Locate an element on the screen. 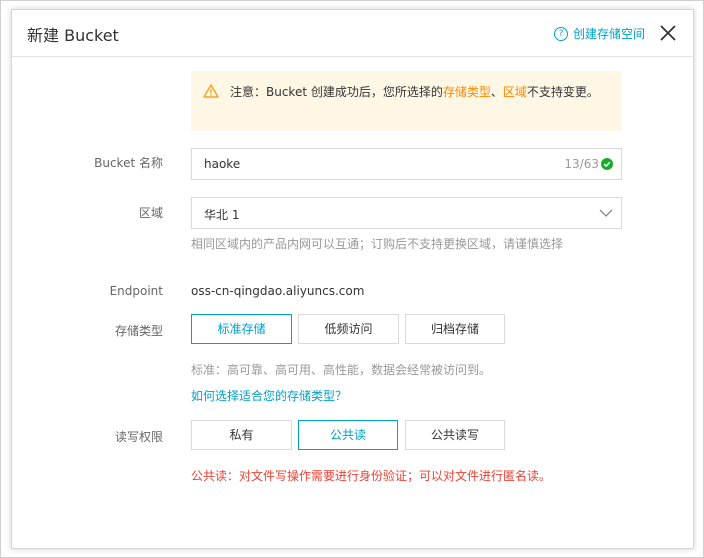  region-value: 华北 1 is located at coordinates (222, 215).